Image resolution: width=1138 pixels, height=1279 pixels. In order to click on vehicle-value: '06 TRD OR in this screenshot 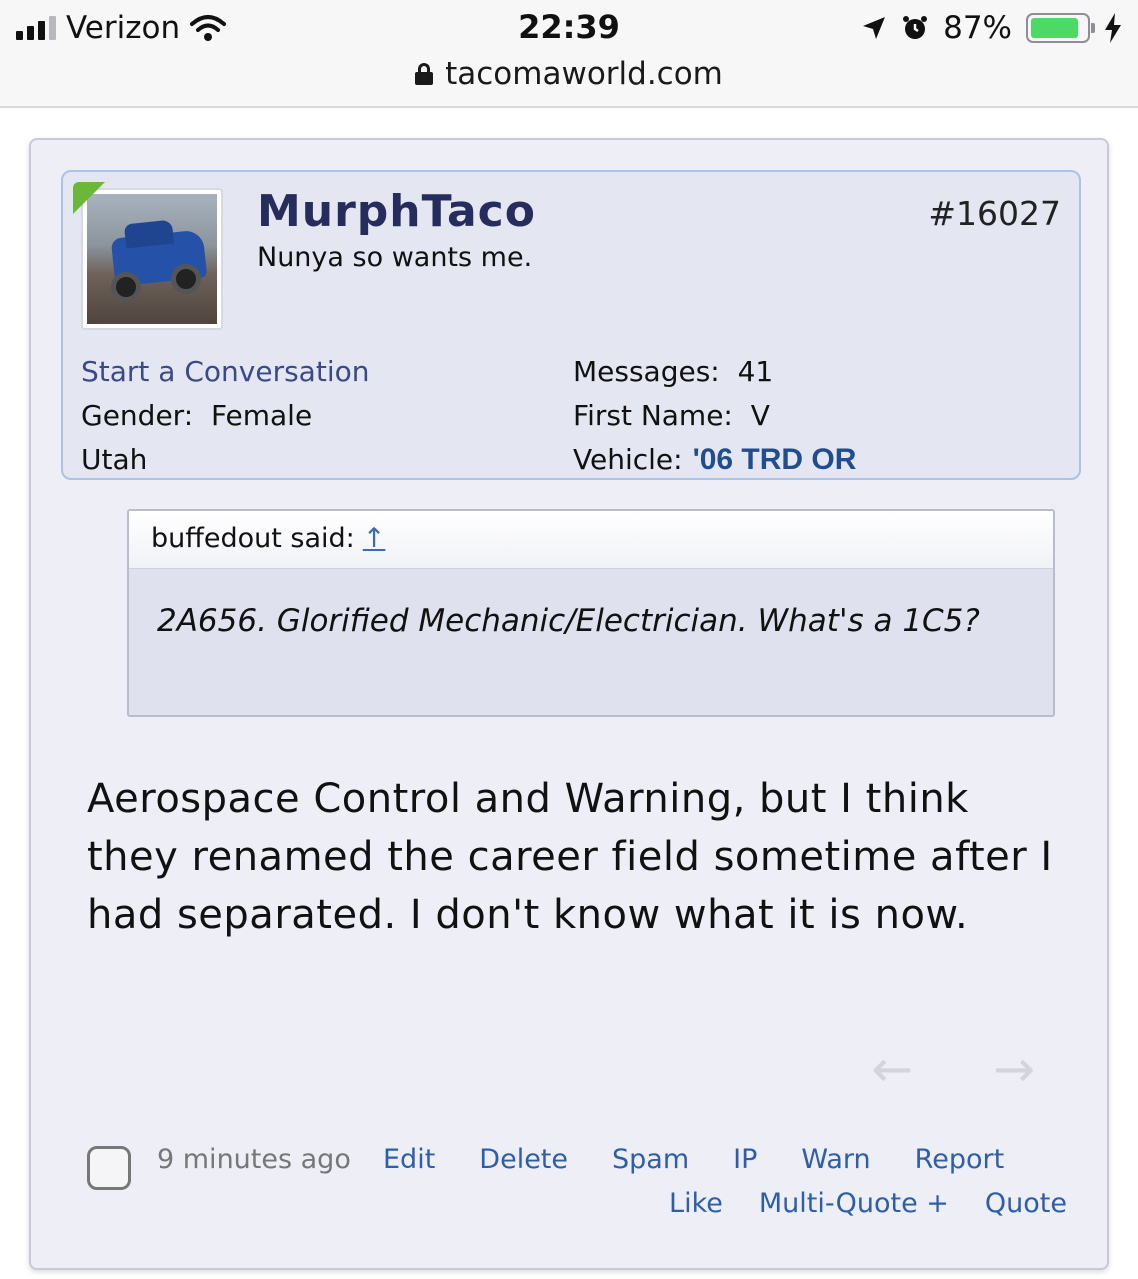, I will do `click(774, 459)`.